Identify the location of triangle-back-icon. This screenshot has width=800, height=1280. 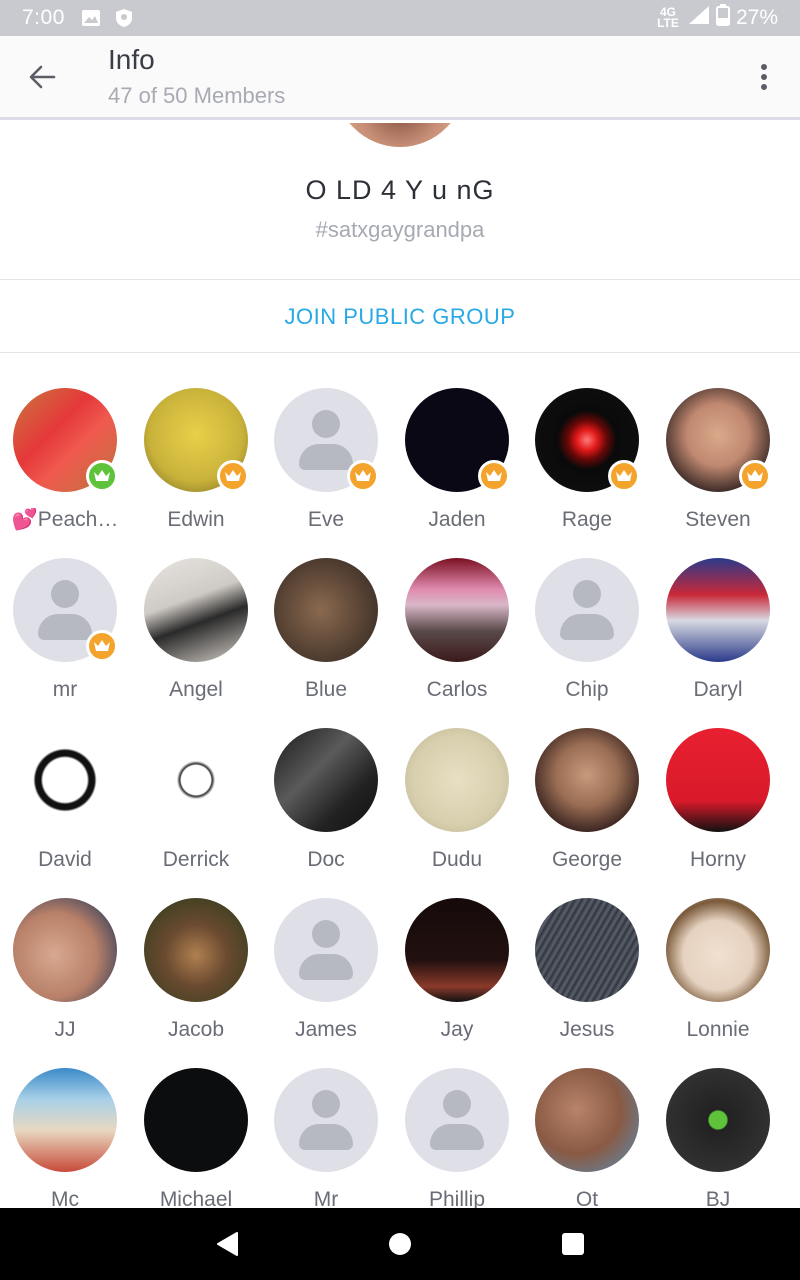
(227, 1244).